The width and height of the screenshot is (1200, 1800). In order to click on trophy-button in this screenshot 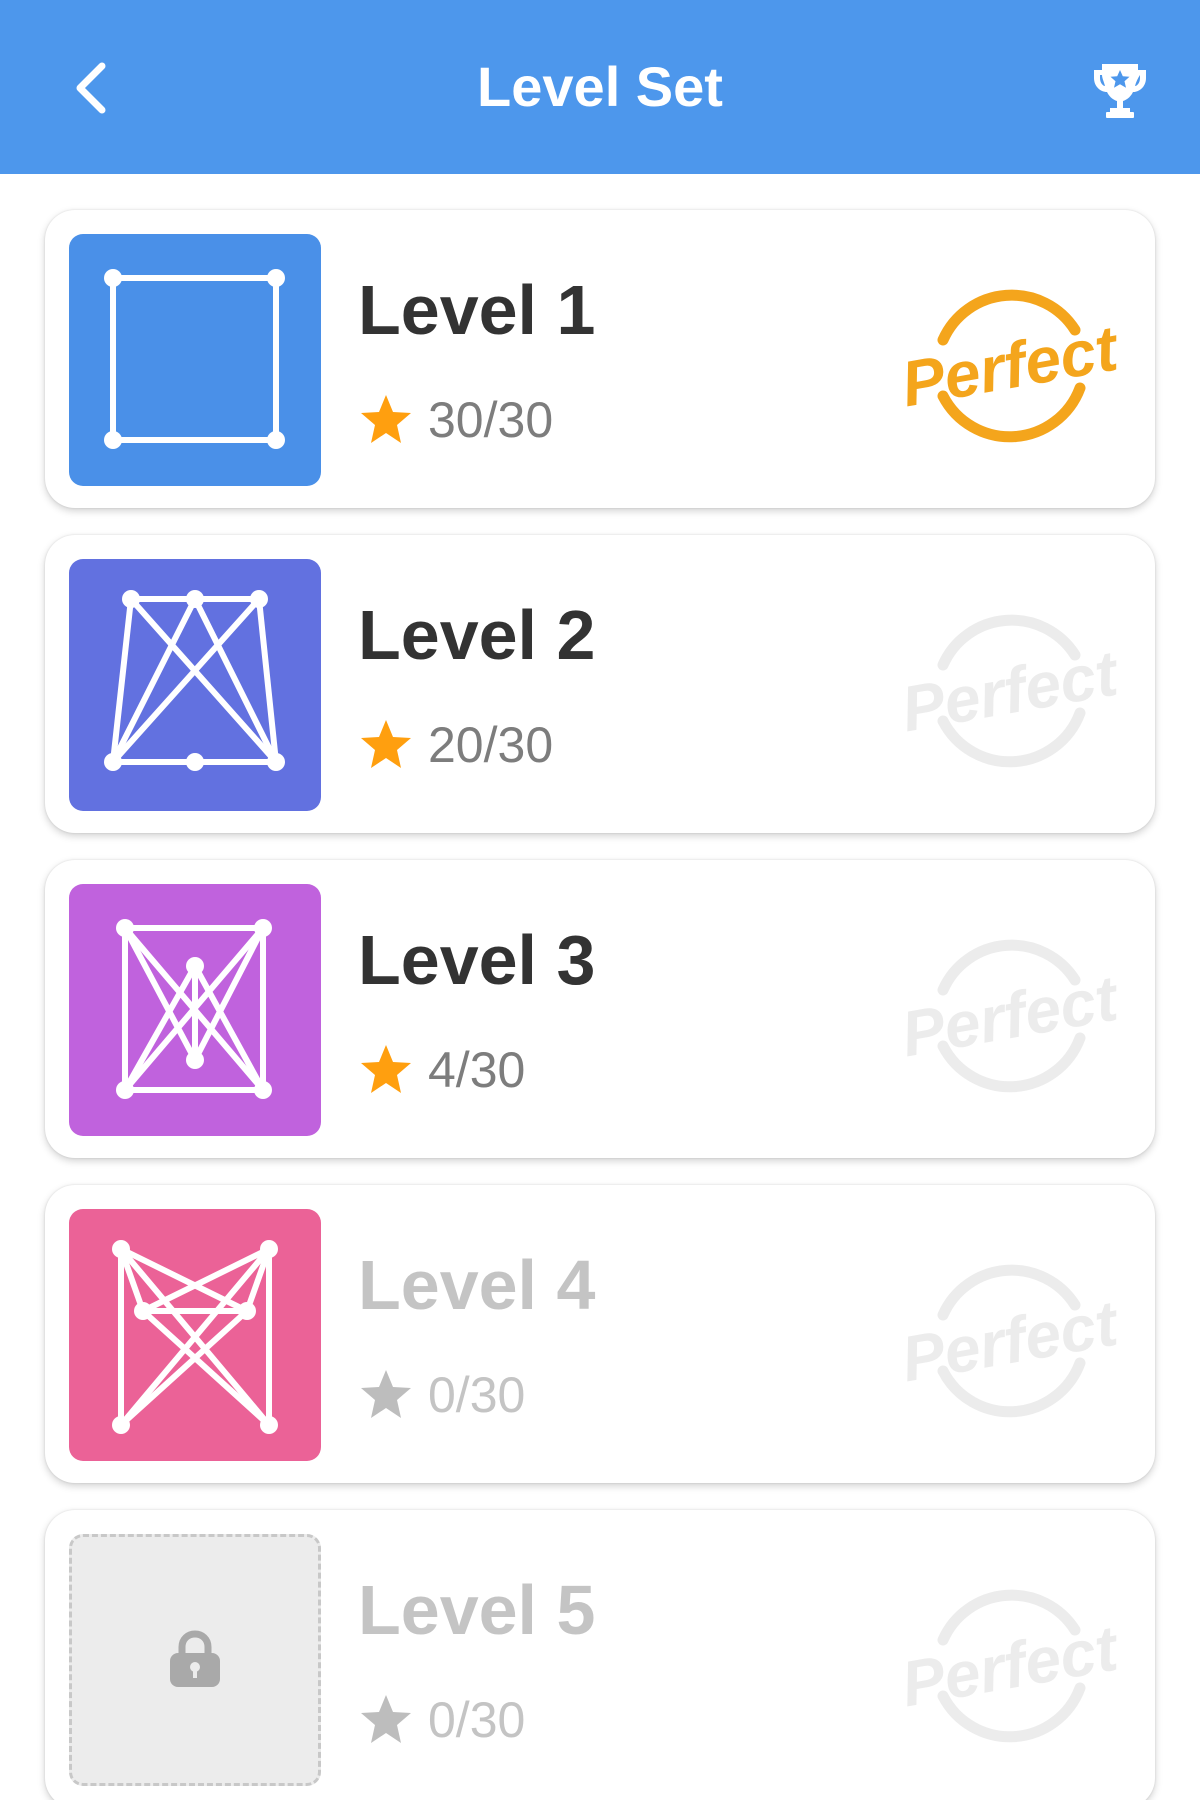, I will do `click(1120, 90)`.